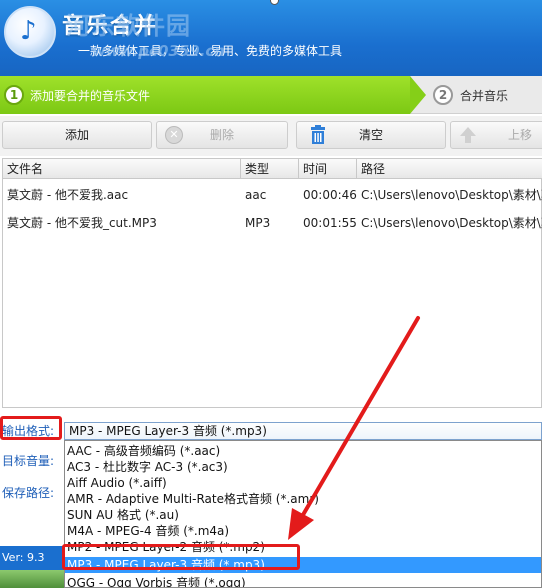 Image resolution: width=542 pixels, height=588 pixels. What do you see at coordinates (68, 195) in the screenshot?
I see `cell-name: 莫文蔚 - 他不爱我.aac` at bounding box center [68, 195].